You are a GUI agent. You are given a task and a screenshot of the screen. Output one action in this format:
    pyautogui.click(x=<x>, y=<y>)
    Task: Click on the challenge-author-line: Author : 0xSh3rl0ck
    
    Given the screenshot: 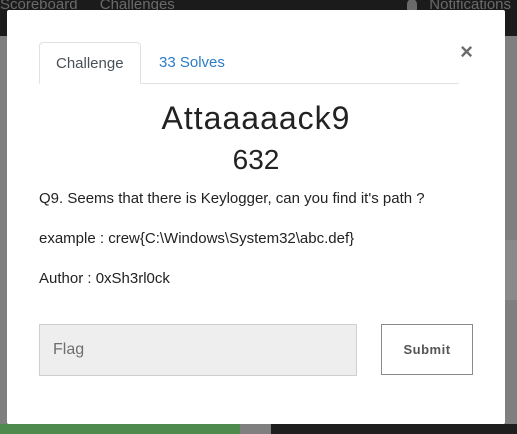 What is the action you would take?
    pyautogui.click(x=104, y=278)
    